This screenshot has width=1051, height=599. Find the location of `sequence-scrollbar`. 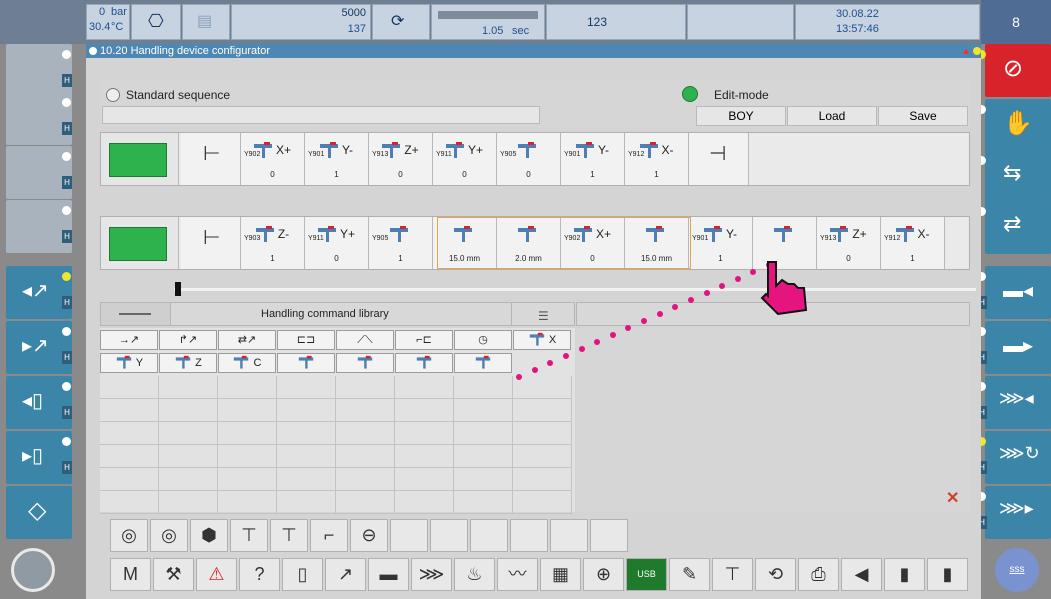

sequence-scrollbar is located at coordinates (575, 289).